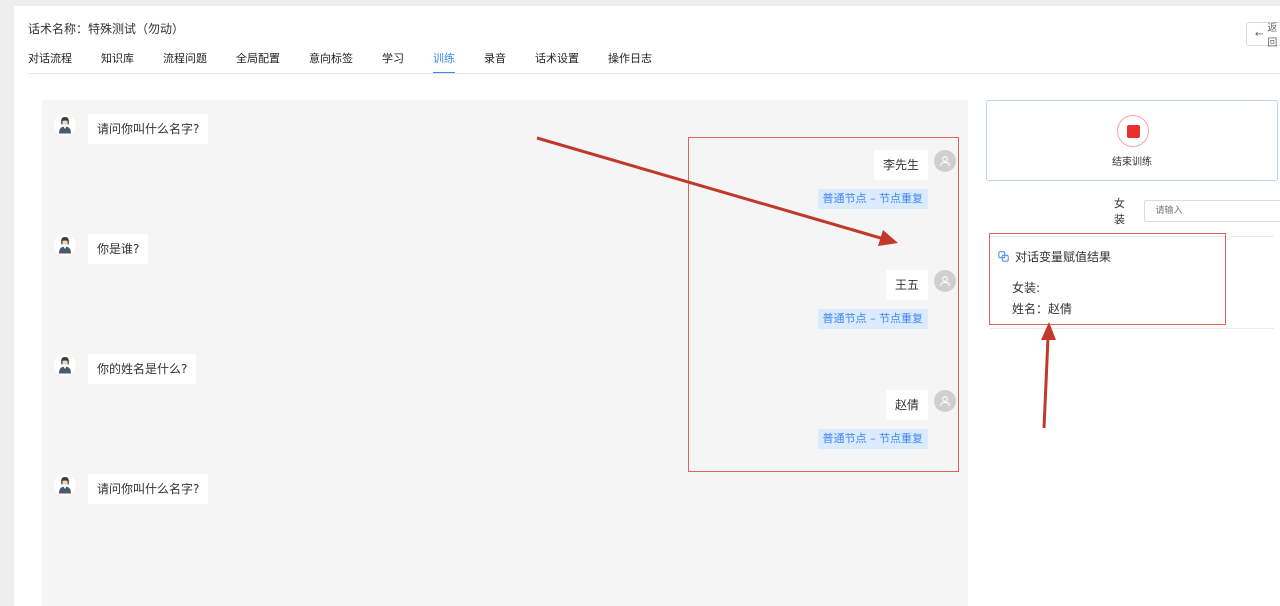 The height and width of the screenshot is (606, 1280). I want to click on bot-message-bubble: 你的姓名是什么?, so click(142, 369).